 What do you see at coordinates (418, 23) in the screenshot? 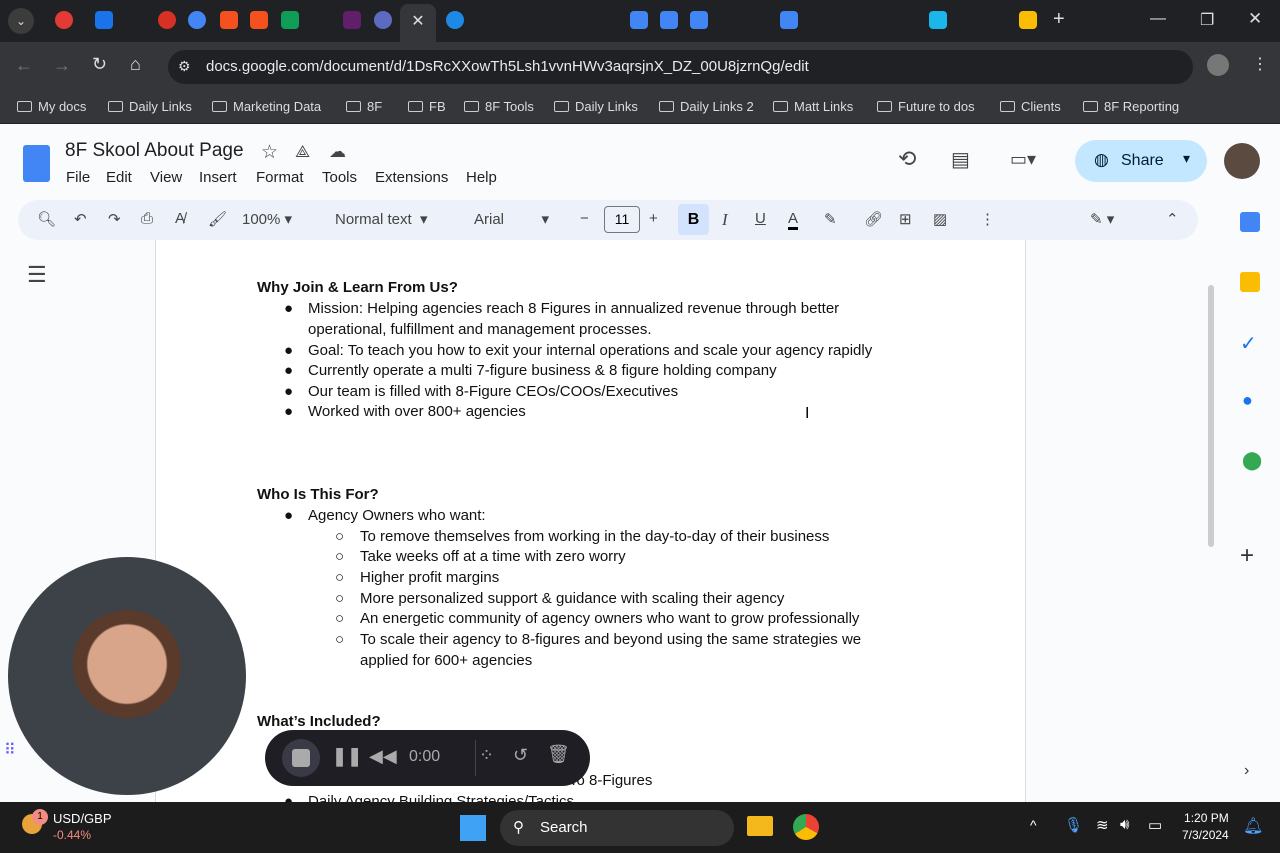
I see `active-tab-close-icon: ✕` at bounding box center [418, 23].